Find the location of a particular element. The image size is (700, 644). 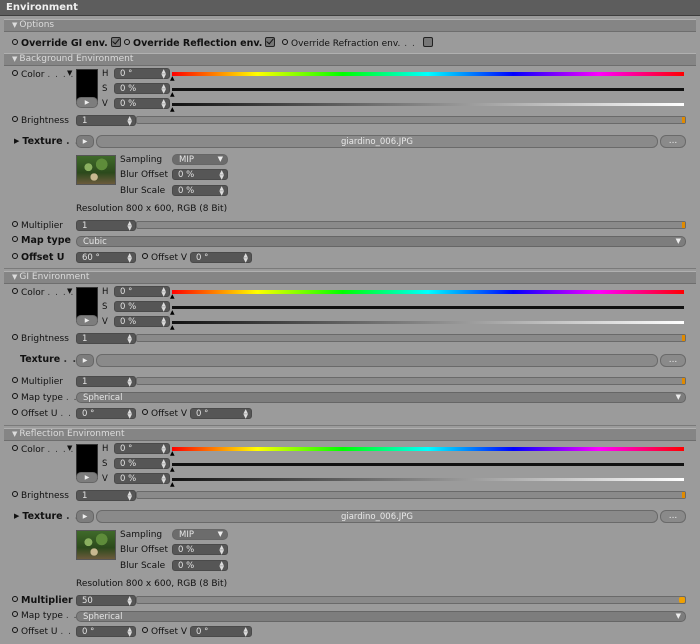

refl-blur-offset-field: 0 % ▲ ▼ is located at coordinates (200, 550).